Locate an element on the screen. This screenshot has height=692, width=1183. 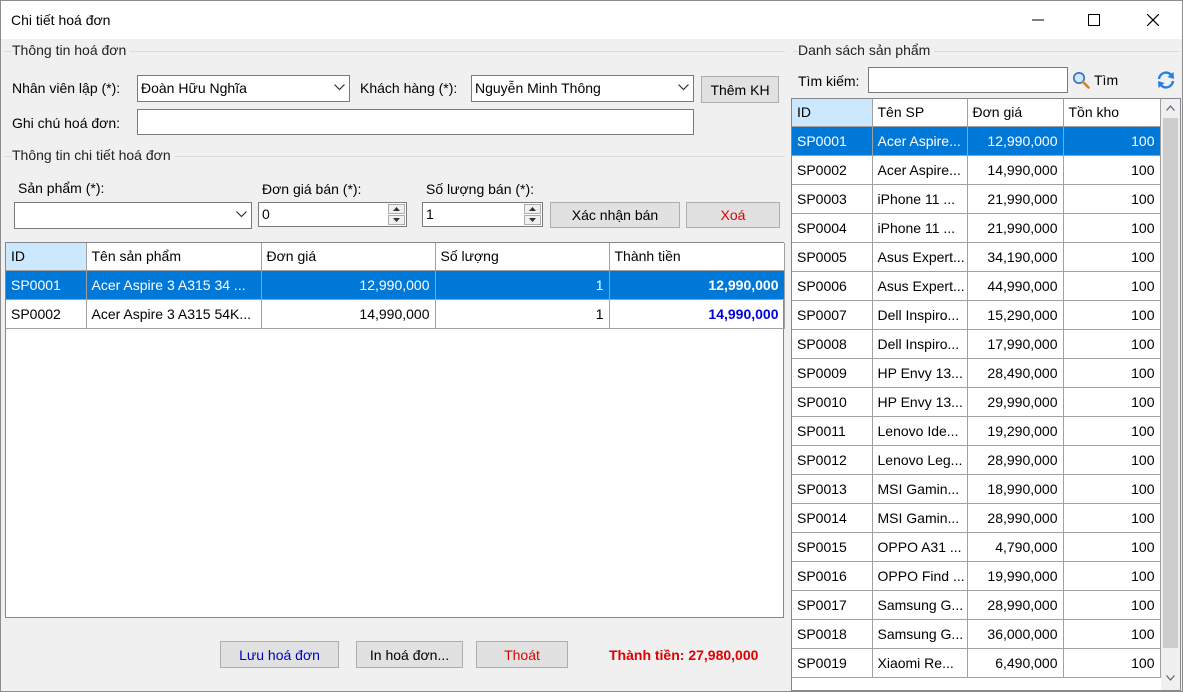
cell-price: 36,000,000 is located at coordinates (1015, 634).